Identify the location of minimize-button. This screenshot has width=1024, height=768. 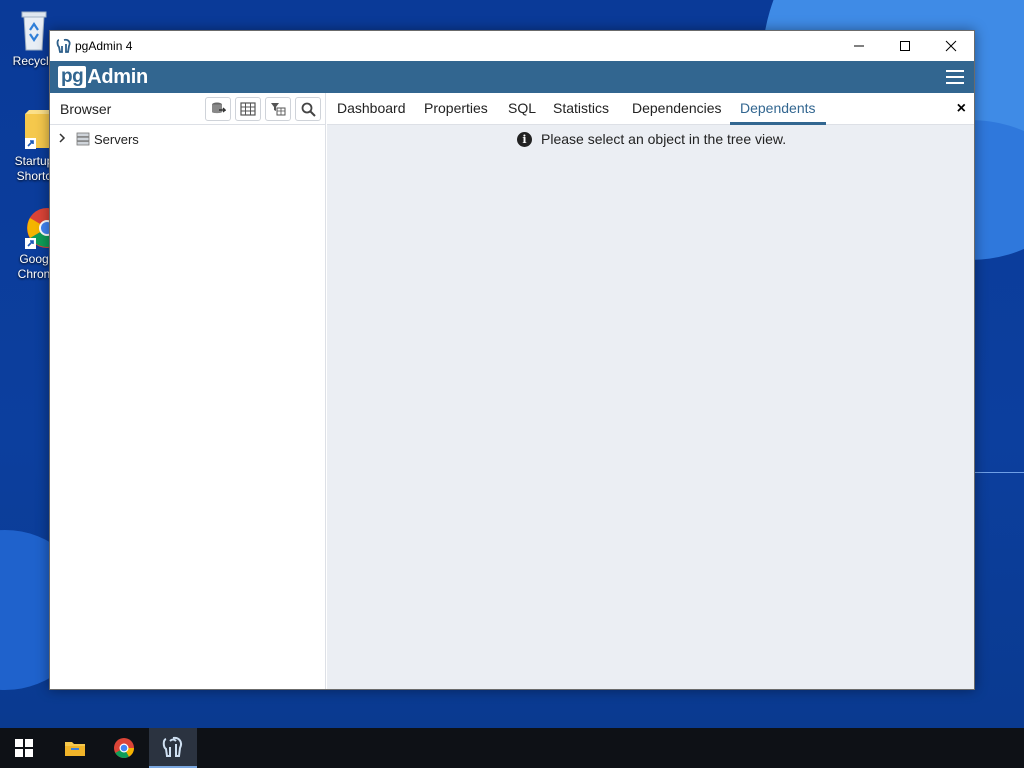
(859, 46).